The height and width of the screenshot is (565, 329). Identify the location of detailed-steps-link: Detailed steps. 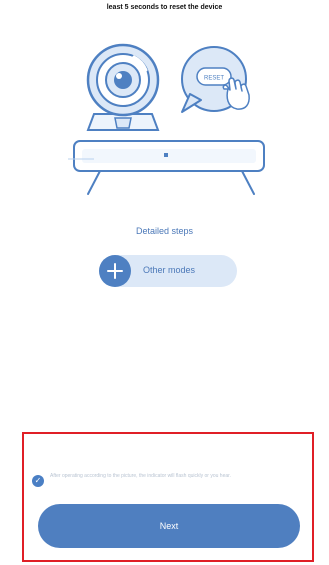
(164, 231).